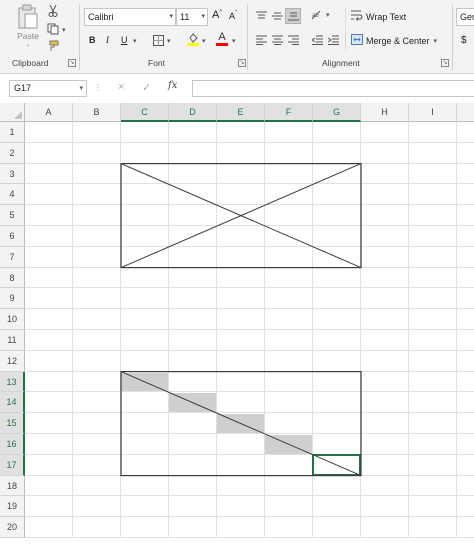  I want to click on select-all-button, so click(12, 112).